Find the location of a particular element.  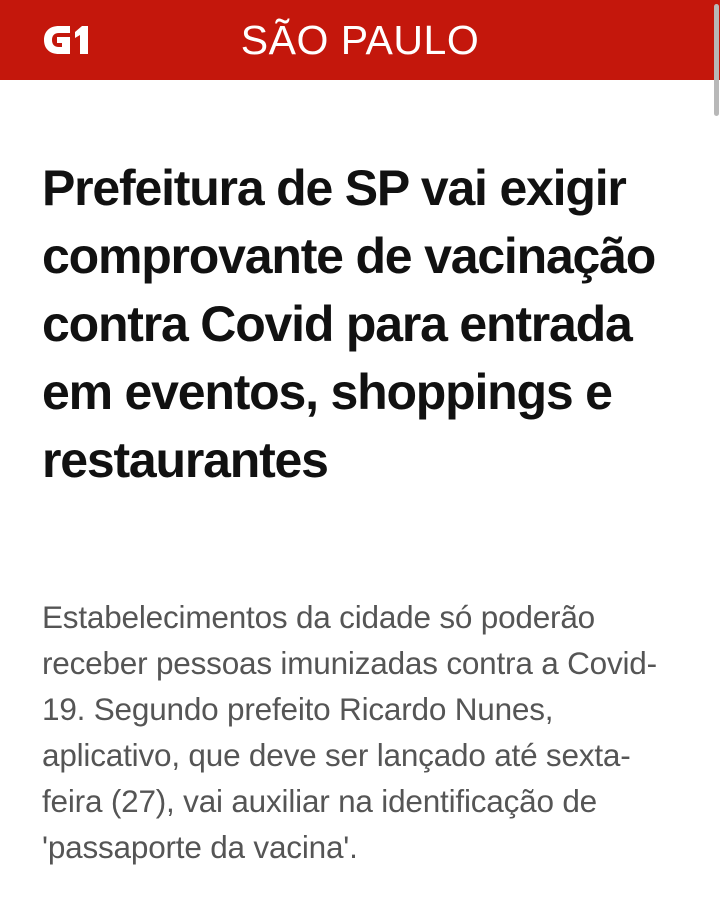

section-title: SÃO PAULO is located at coordinates (360, 40).